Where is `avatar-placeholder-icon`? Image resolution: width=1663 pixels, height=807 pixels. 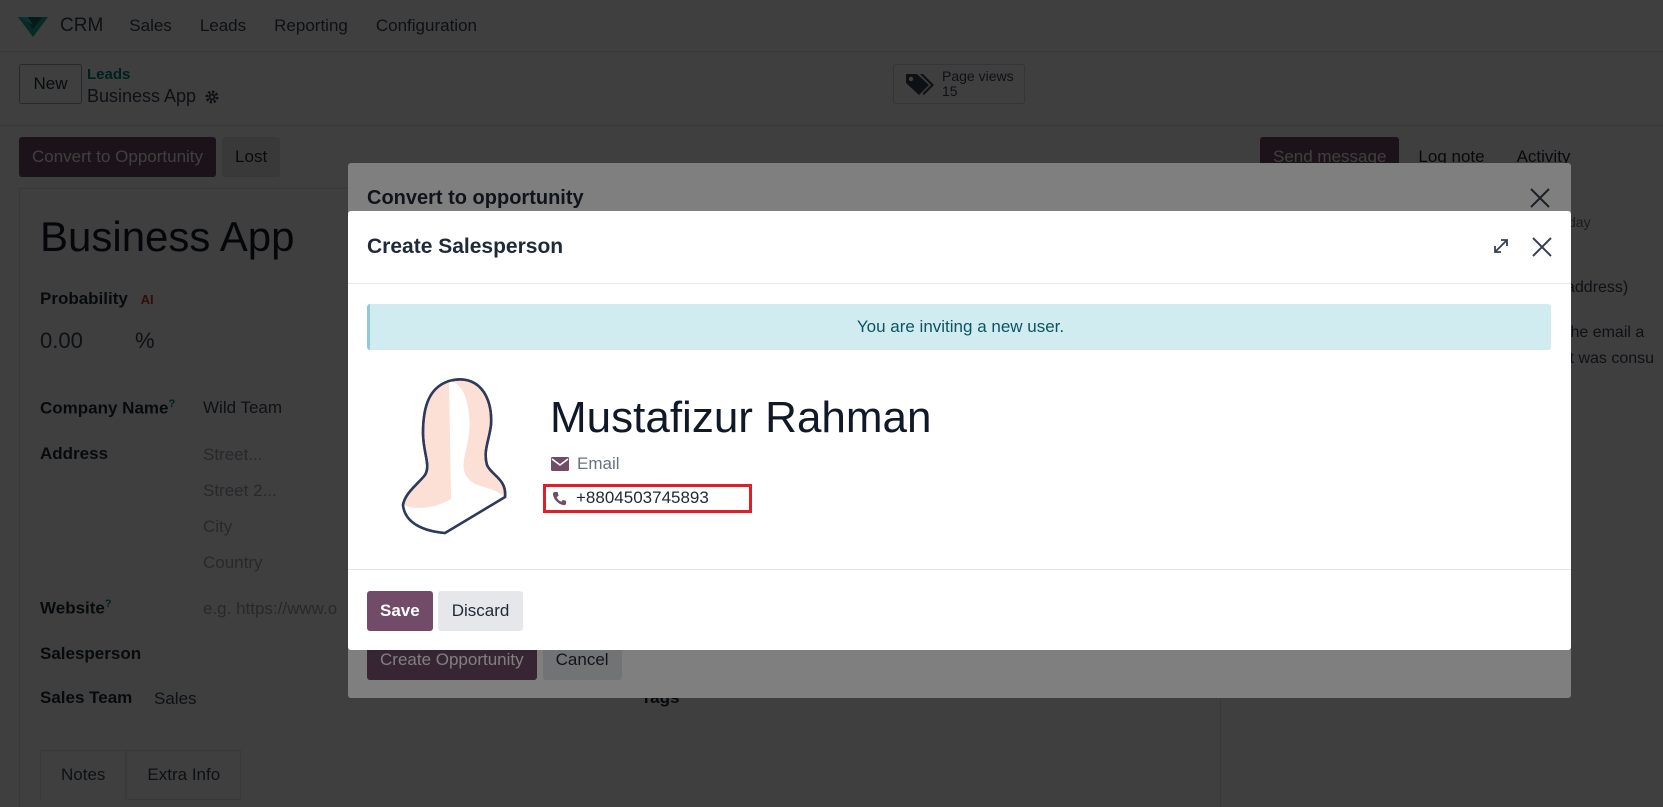
avatar-placeholder-icon is located at coordinates (475, 454).